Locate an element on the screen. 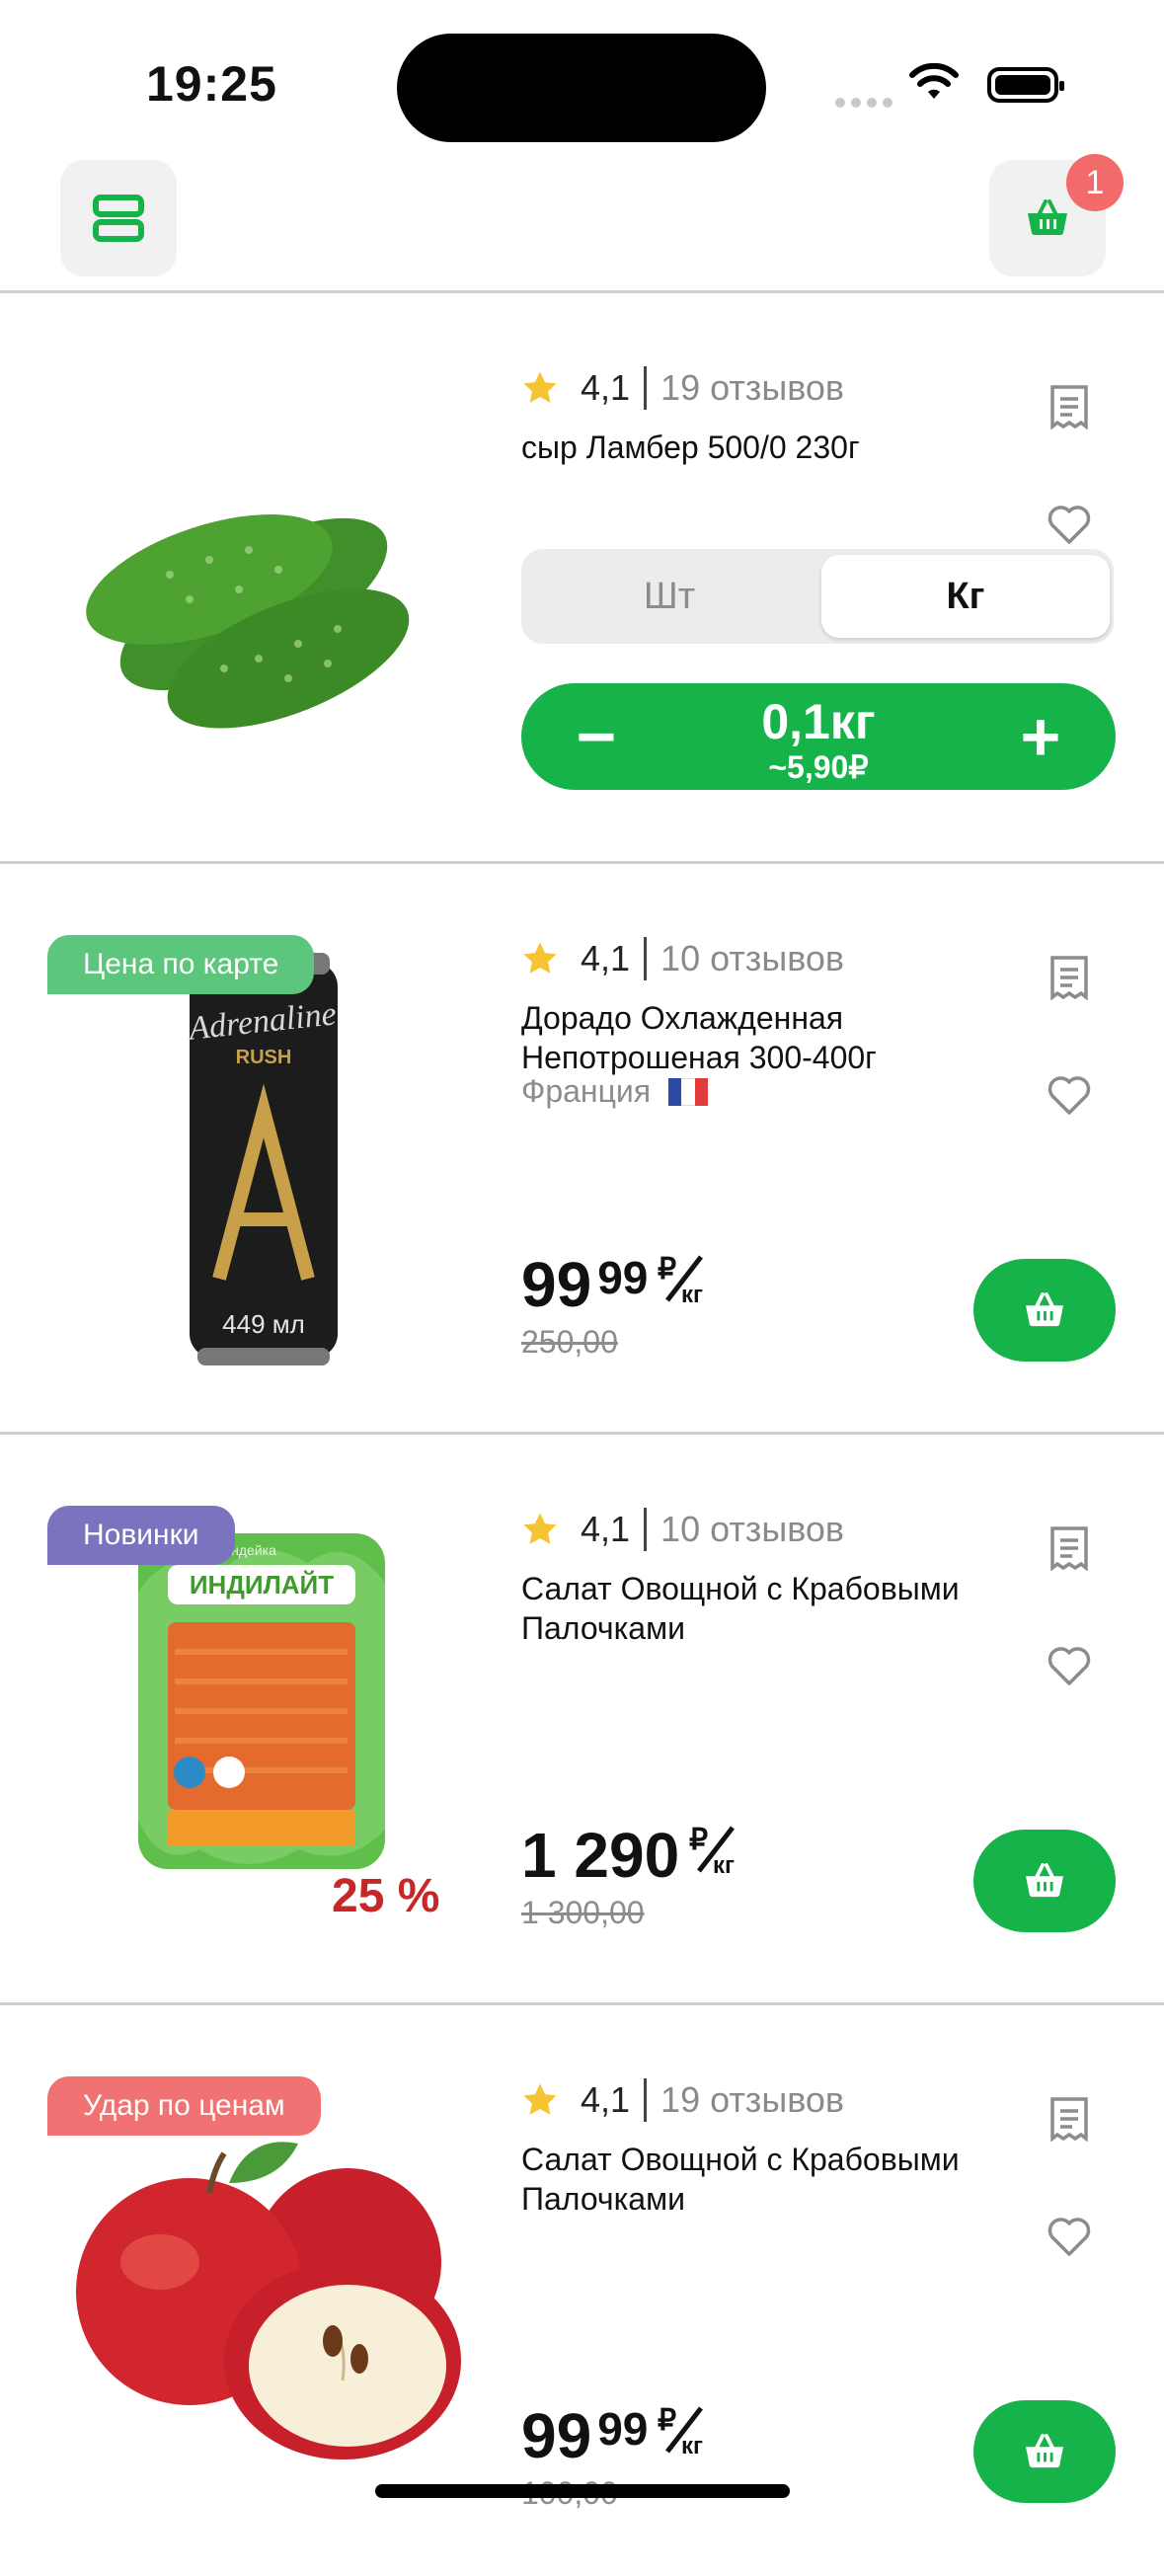  can-sub-text: RUSH is located at coordinates (264, 1057).